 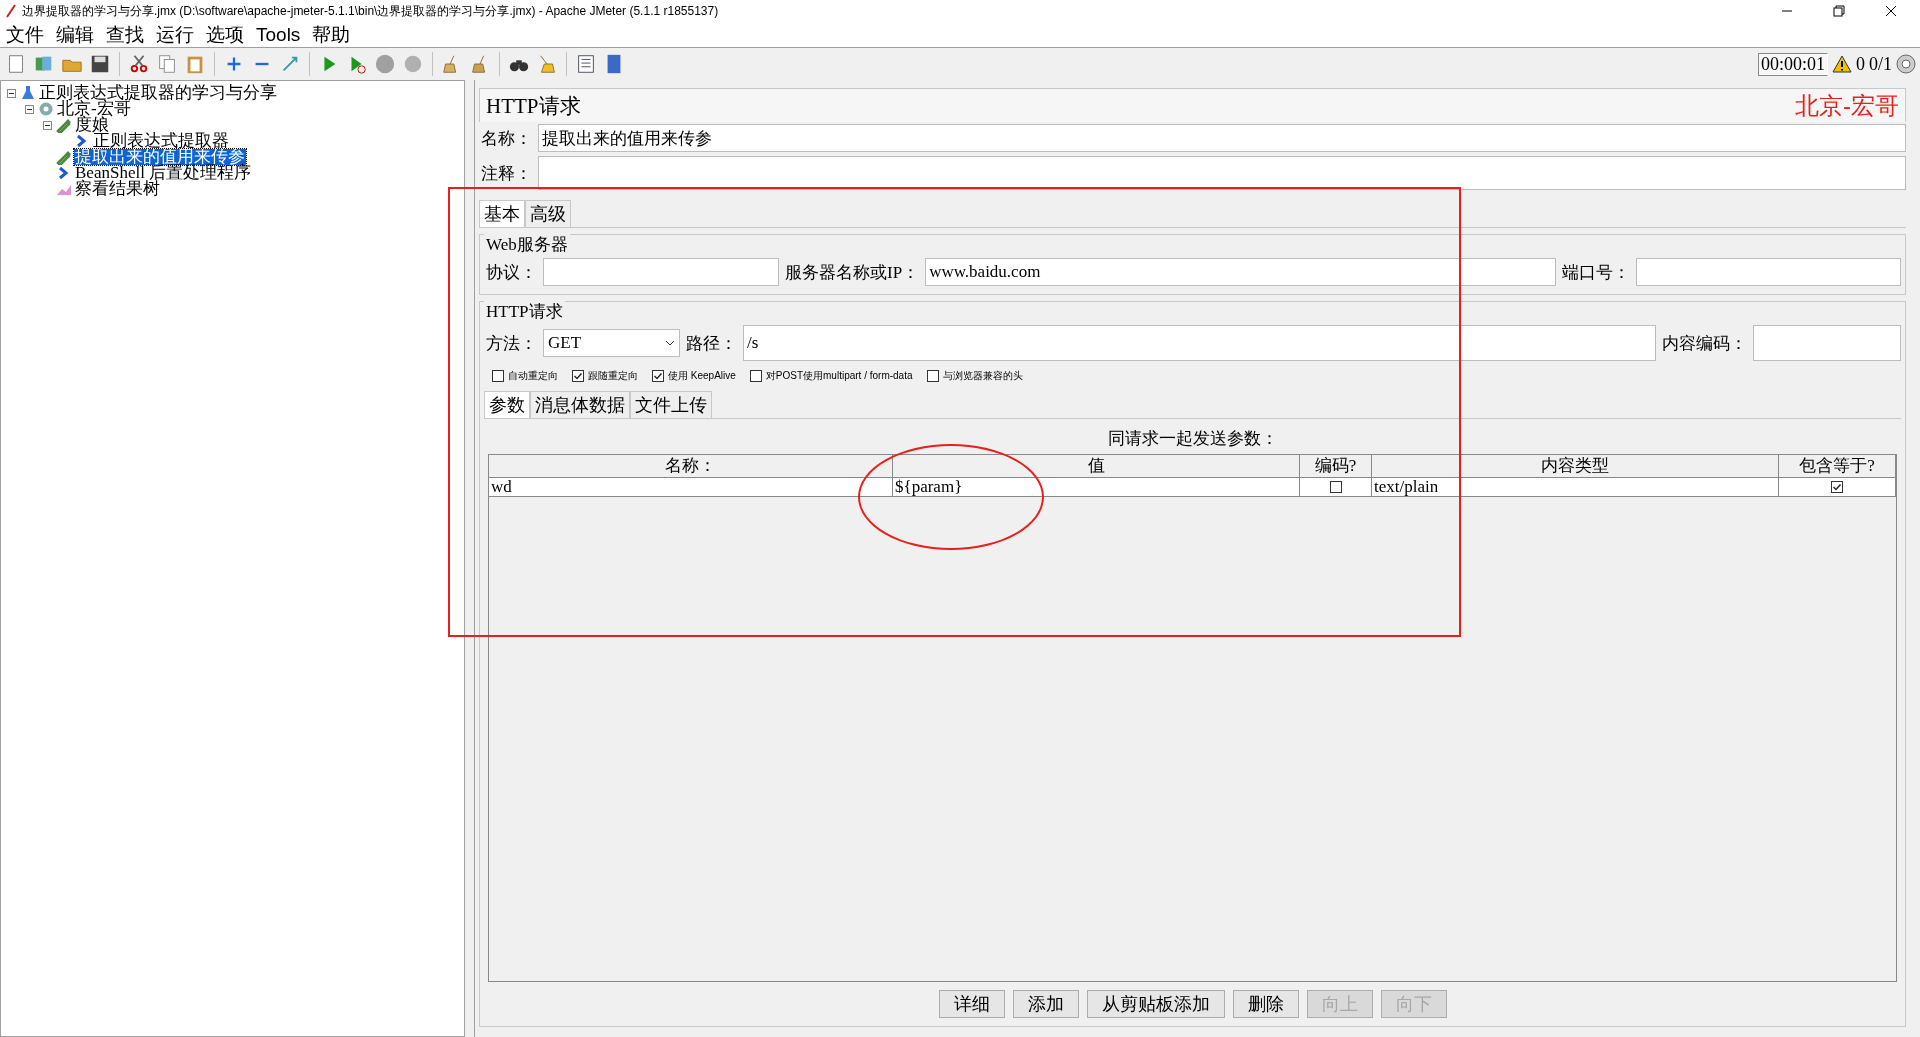 What do you see at coordinates (1240, 272) in the screenshot?
I see `server-field: www.baidu.com` at bounding box center [1240, 272].